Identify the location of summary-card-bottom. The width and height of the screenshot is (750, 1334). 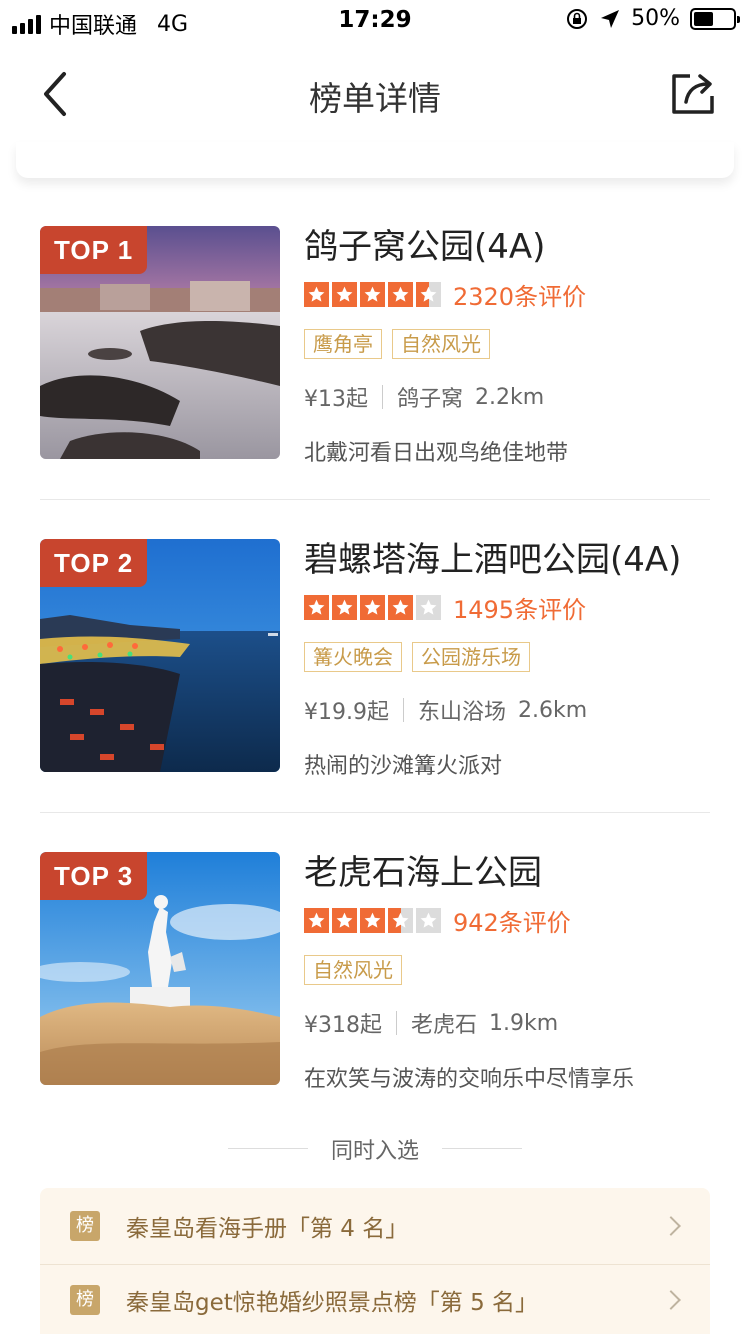
(375, 160).